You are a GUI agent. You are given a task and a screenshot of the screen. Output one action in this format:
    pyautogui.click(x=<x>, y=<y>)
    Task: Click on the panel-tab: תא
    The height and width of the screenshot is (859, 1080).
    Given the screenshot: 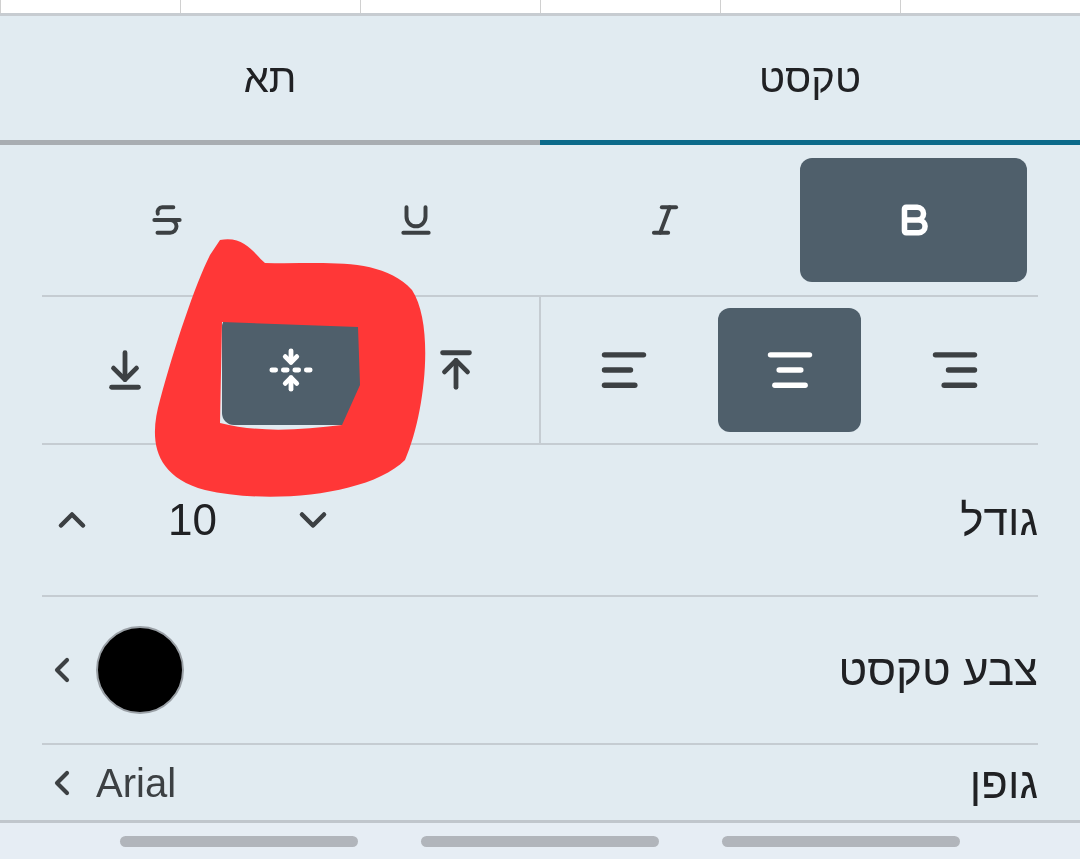 What is the action you would take?
    pyautogui.click(x=270, y=80)
    